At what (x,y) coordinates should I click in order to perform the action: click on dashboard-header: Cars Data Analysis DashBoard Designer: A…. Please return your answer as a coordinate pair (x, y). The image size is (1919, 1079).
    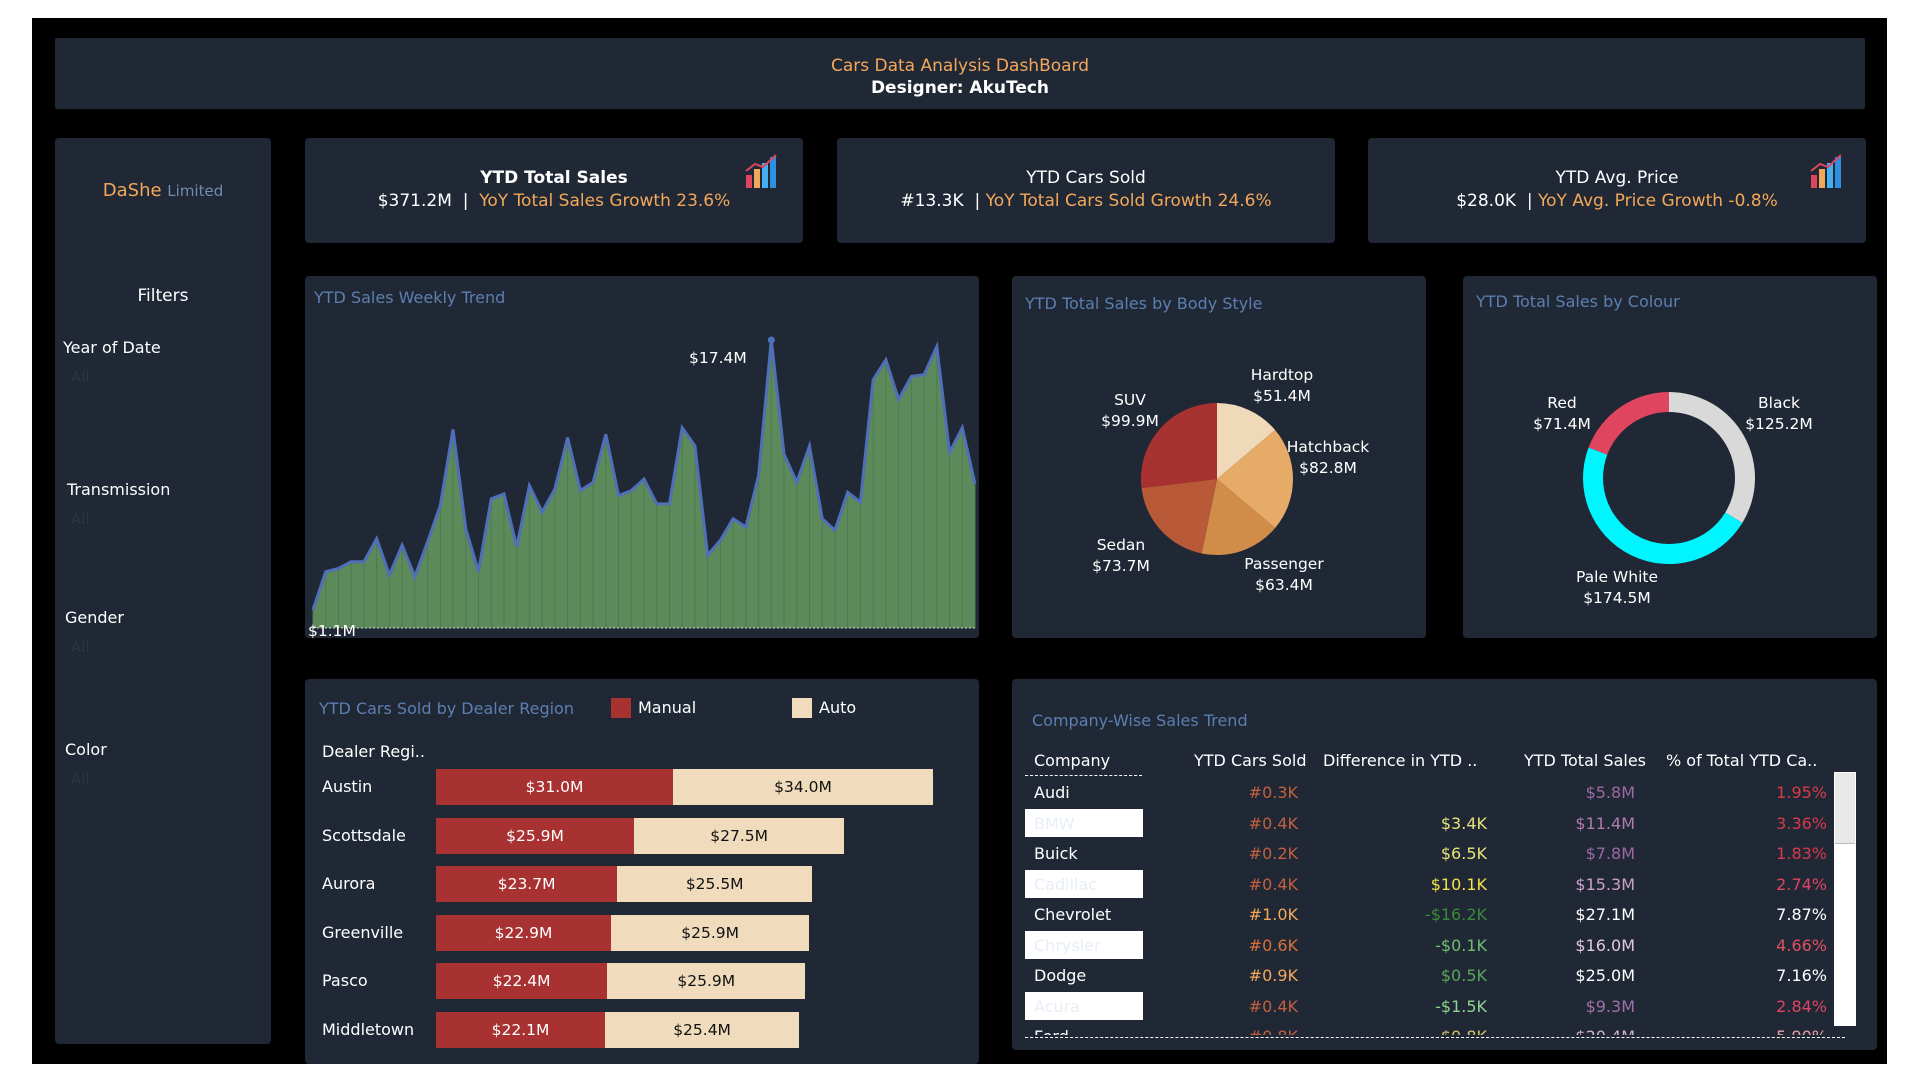
    Looking at the image, I should click on (960, 73).